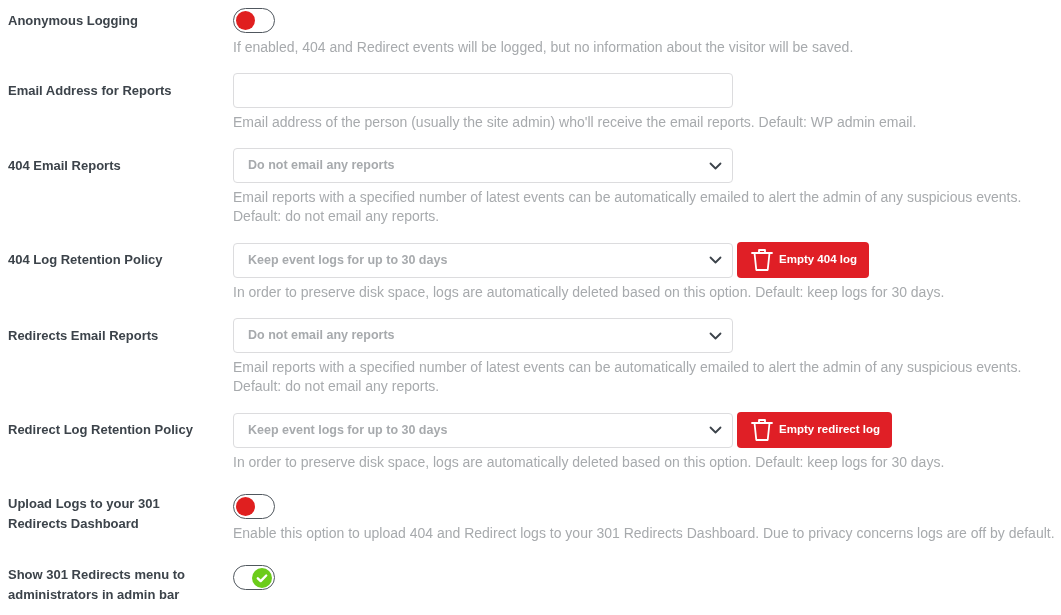 The width and height of the screenshot is (1061, 615). Describe the element at coordinates (544, 47) in the screenshot. I see `help-text: If enabled, 404 and Redirect events will be logged, but no information about the visitor will be saved.` at that location.